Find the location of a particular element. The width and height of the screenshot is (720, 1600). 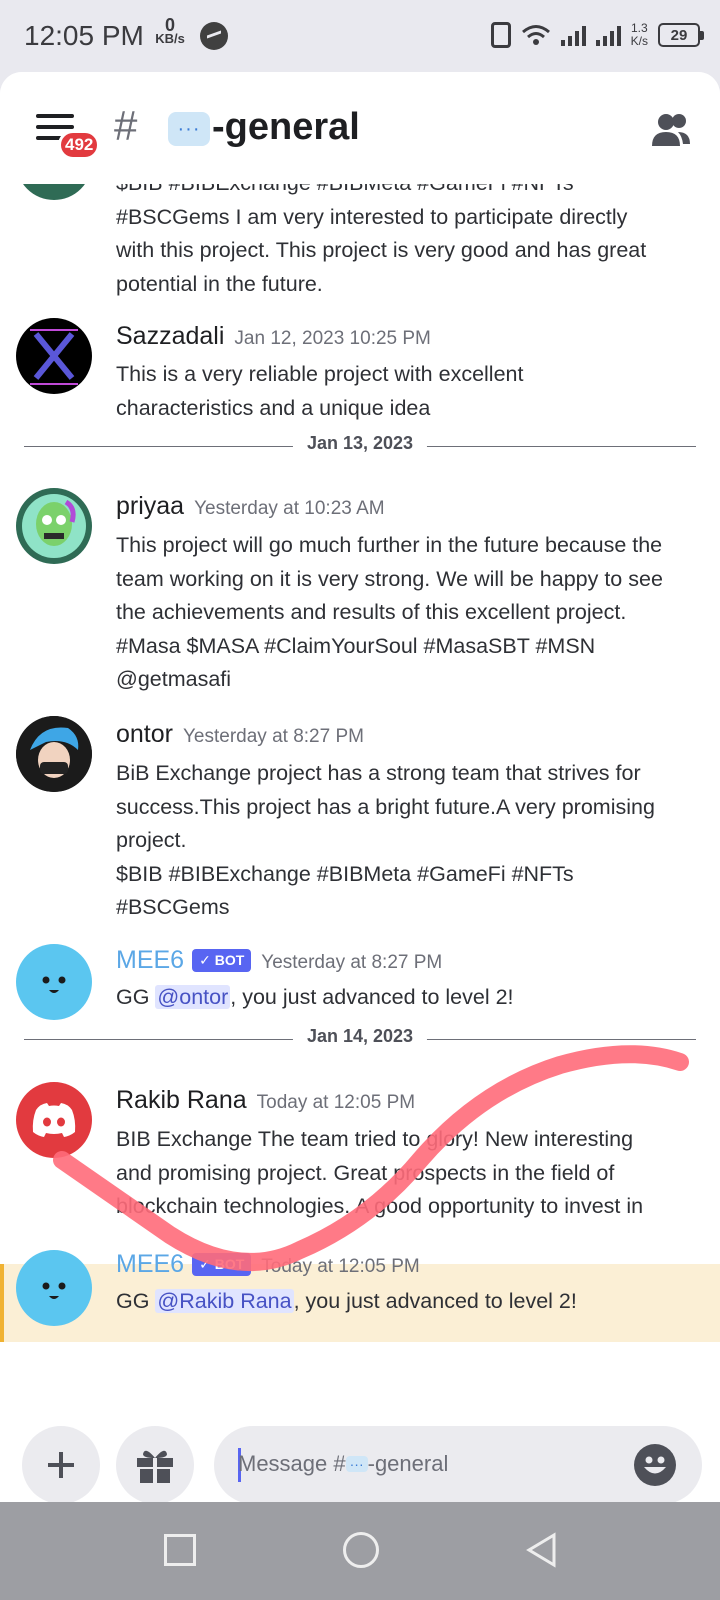

message-body: GG @ontor, you just advanced to level 2! is located at coordinates (315, 997).